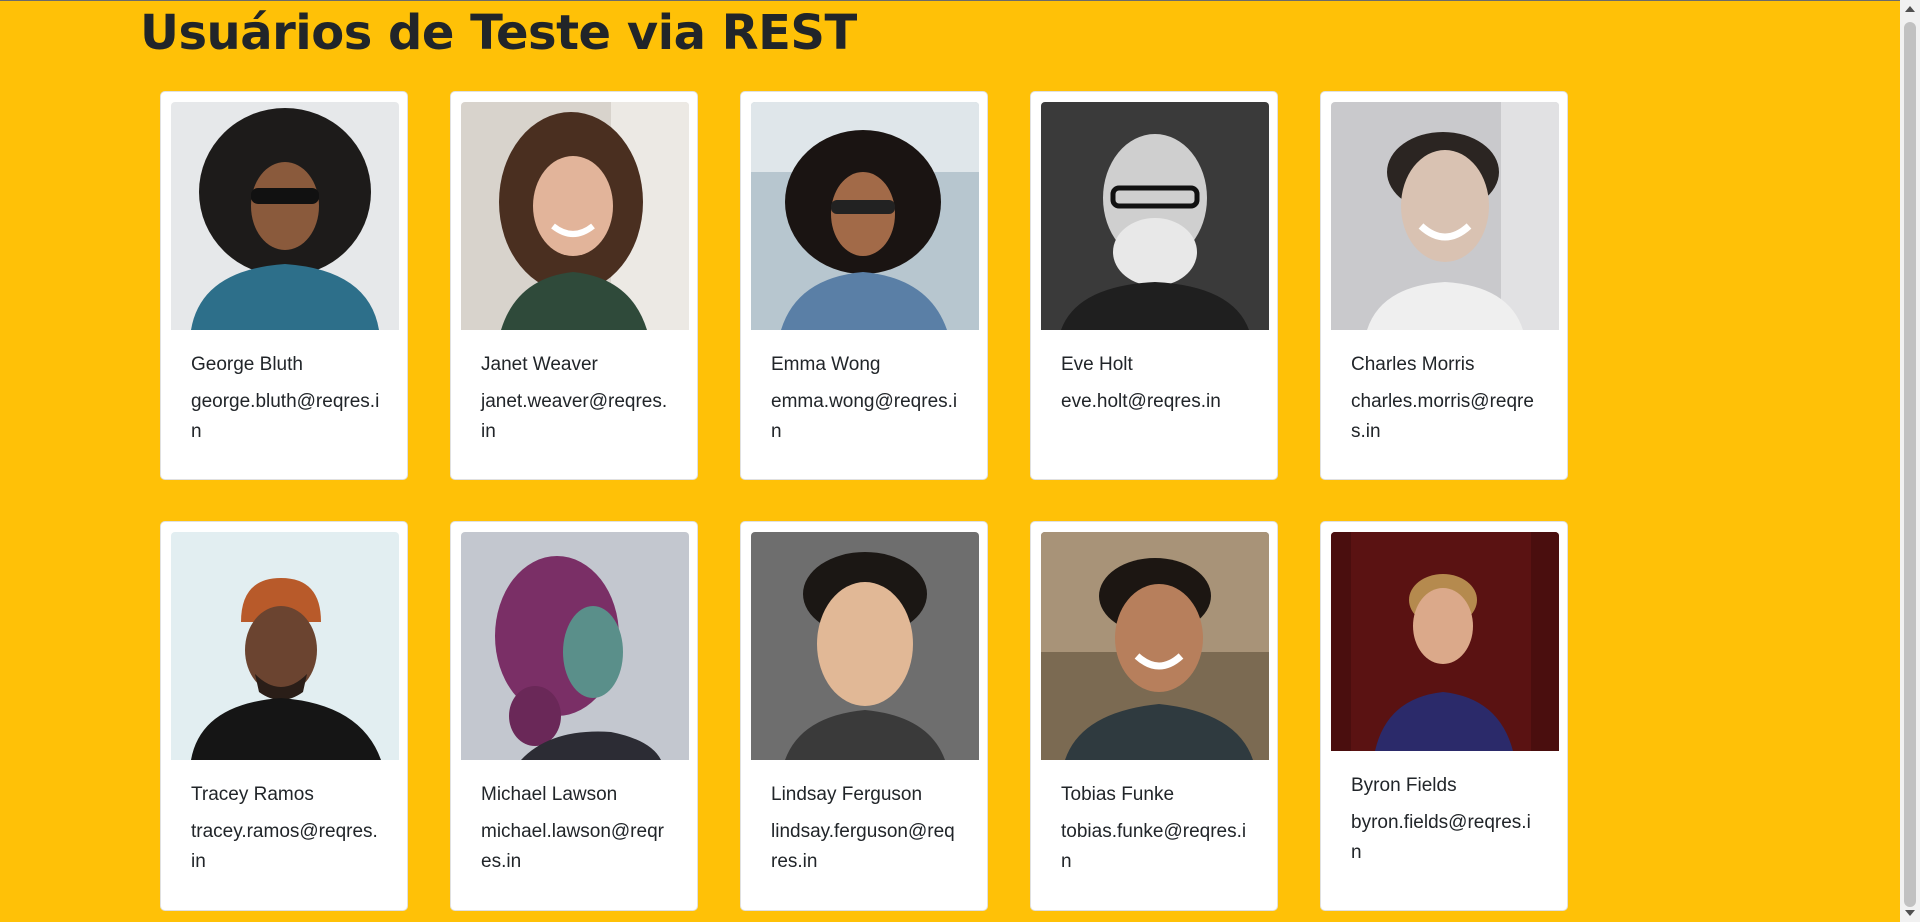 This screenshot has width=1920, height=922. Describe the element at coordinates (252, 794) in the screenshot. I see `user-name: Tracey Ramos` at that location.